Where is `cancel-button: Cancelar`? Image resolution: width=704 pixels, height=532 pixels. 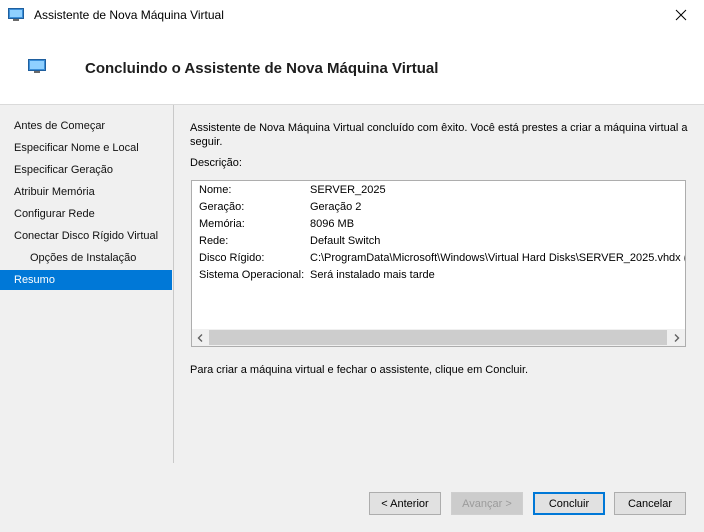
cancel-button: Cancelar is located at coordinates (650, 503).